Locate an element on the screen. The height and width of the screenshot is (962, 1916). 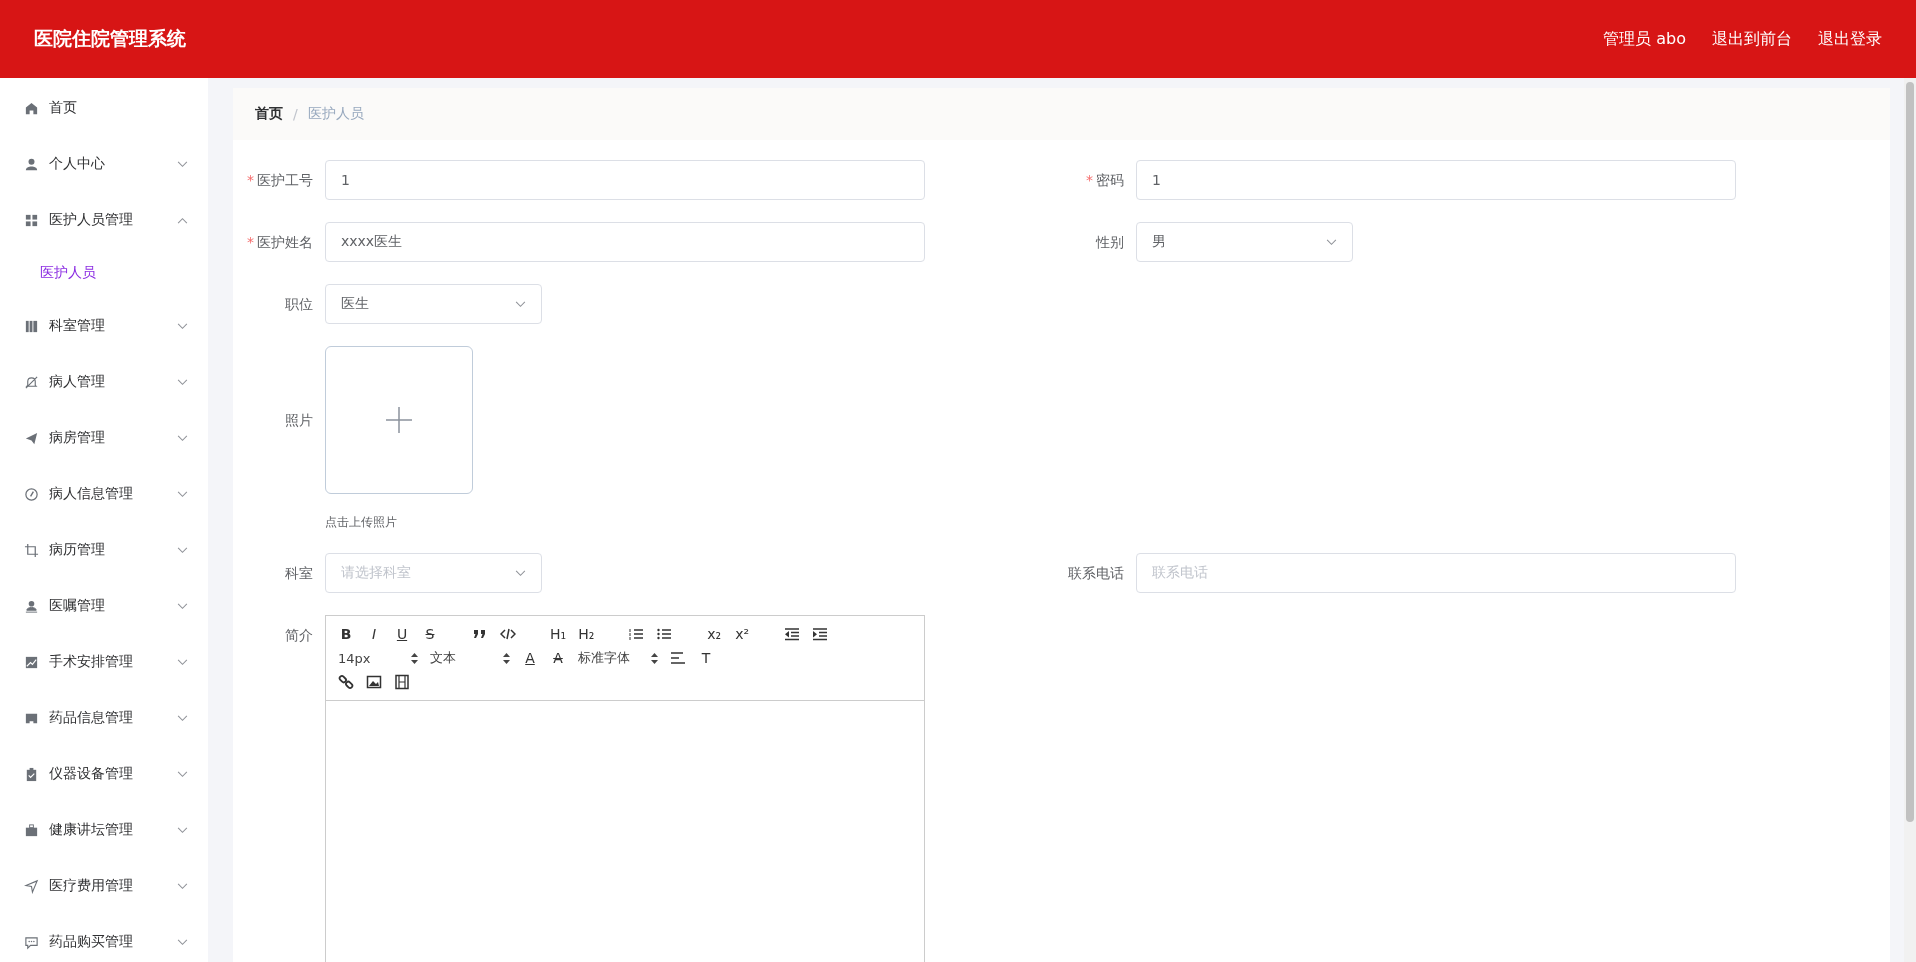
field-label: 职位 is located at coordinates (299, 304).